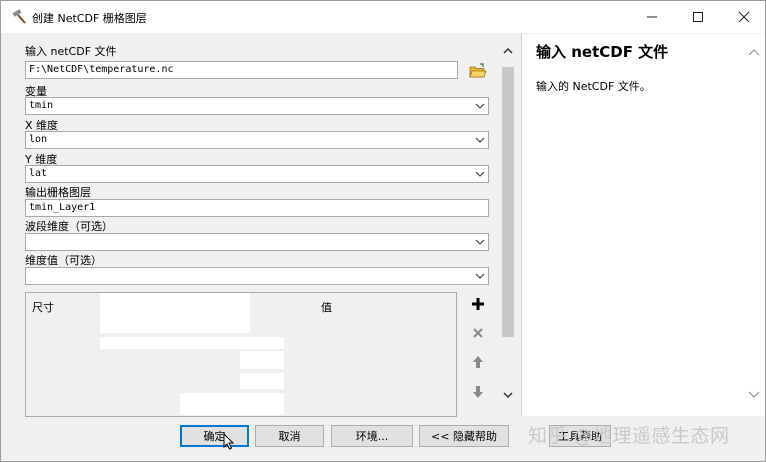 The image size is (766, 462). What do you see at coordinates (508, 202) in the screenshot?
I see `scrollbar-thumb` at bounding box center [508, 202].